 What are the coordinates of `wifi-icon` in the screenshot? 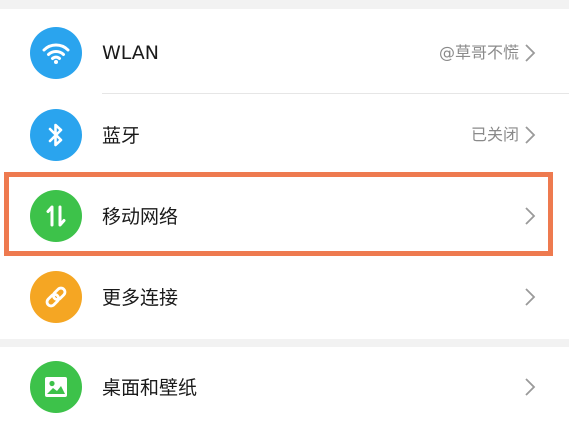 It's located at (56, 53).